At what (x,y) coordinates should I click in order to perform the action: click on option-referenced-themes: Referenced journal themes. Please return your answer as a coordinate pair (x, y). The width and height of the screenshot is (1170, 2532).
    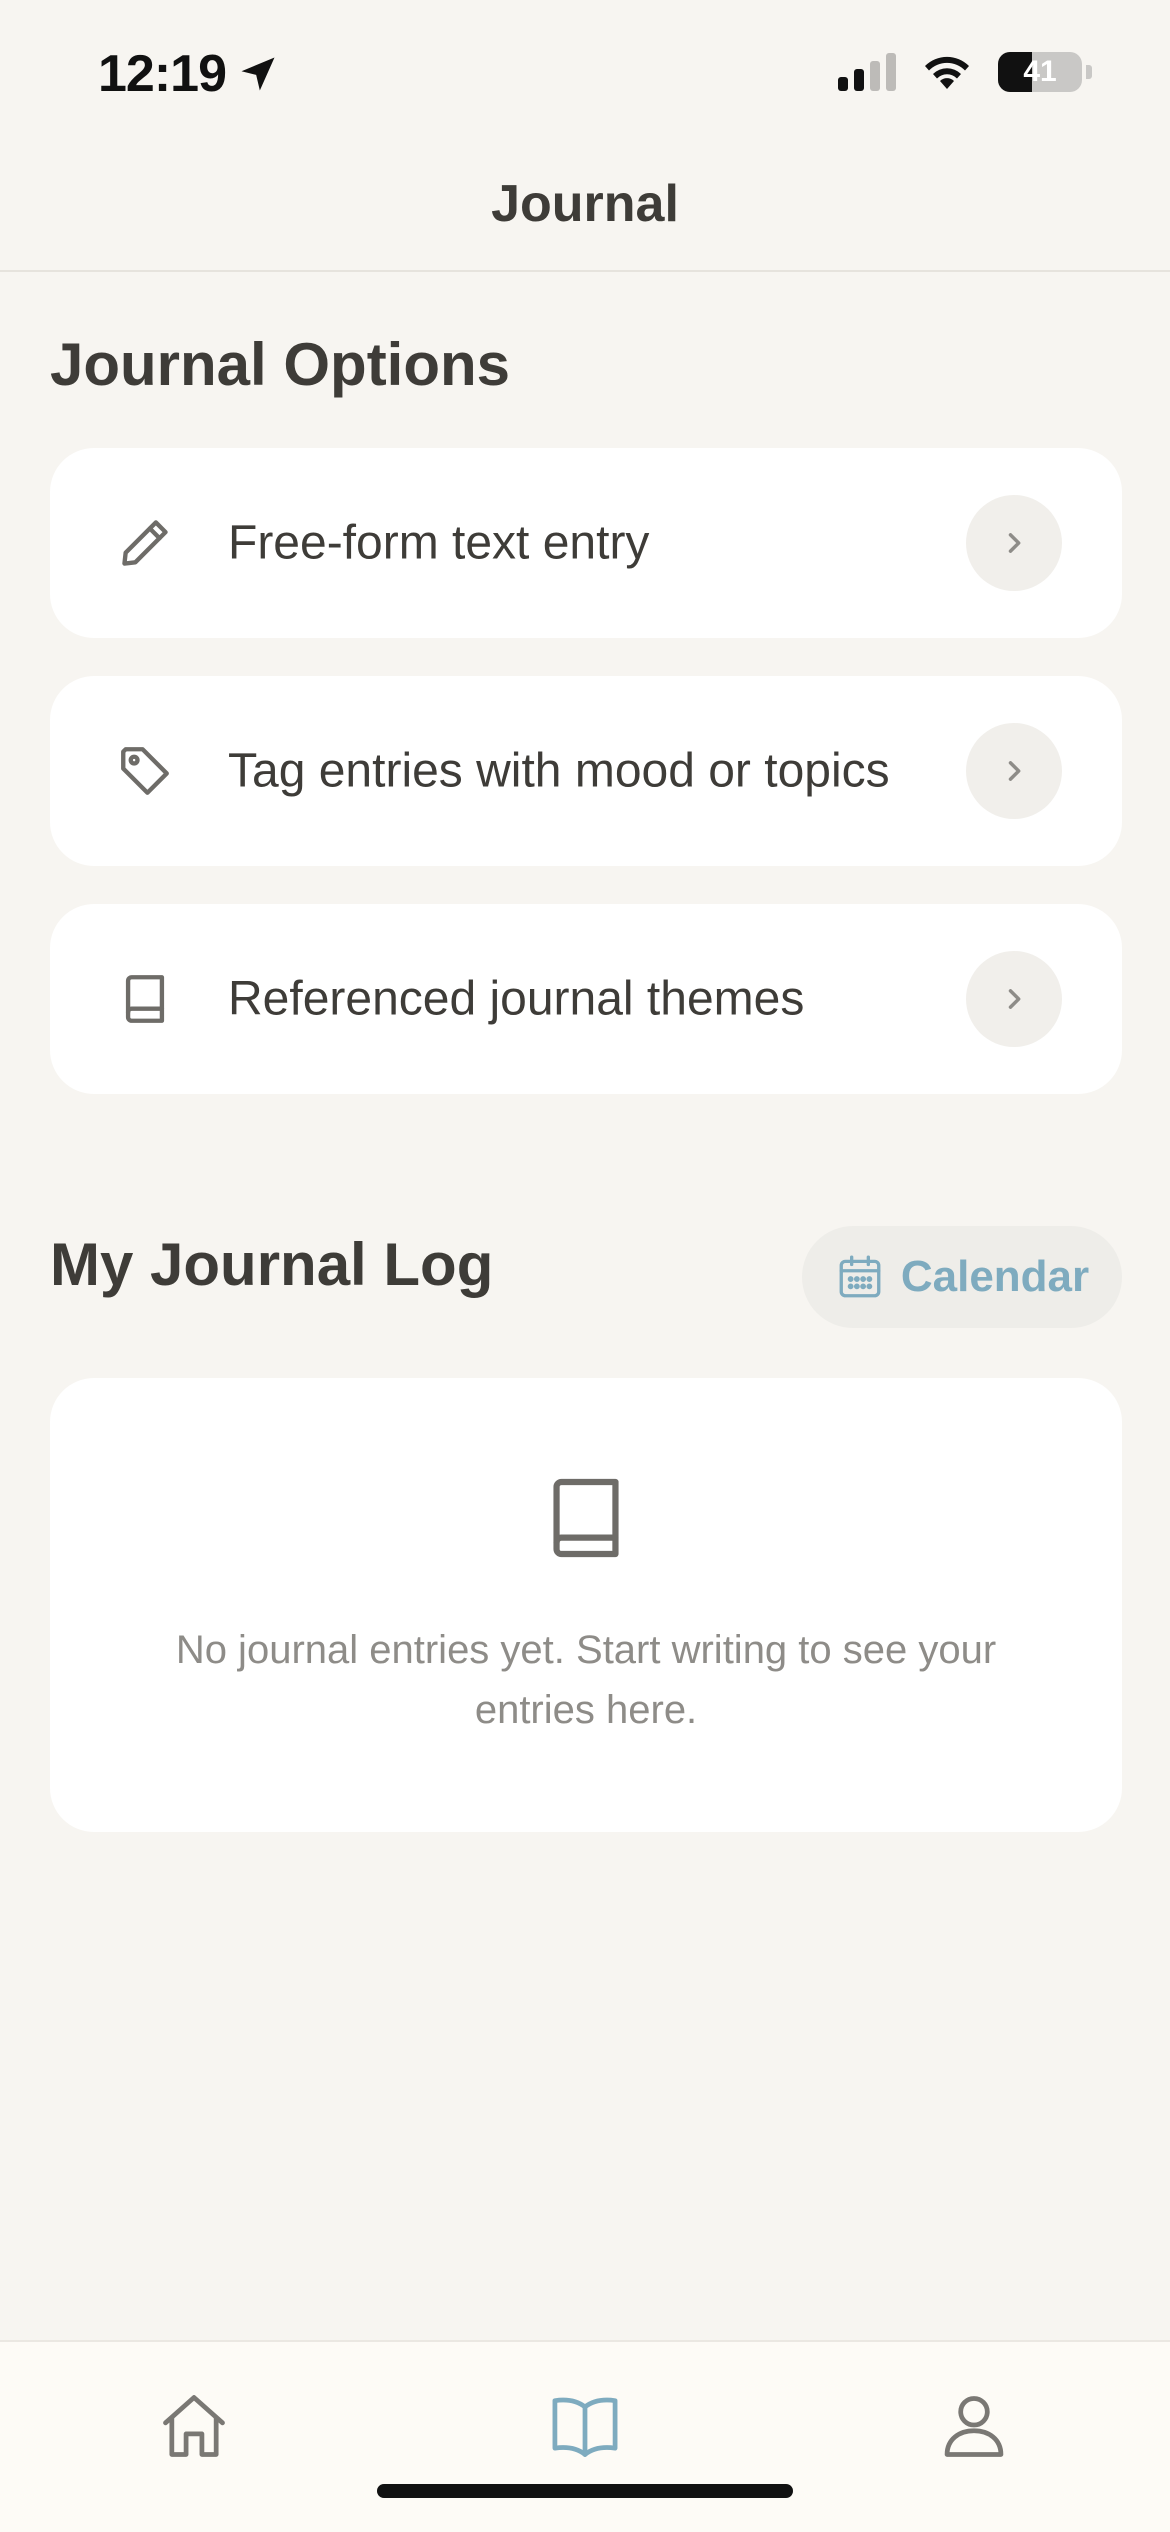
    Looking at the image, I should click on (586, 999).